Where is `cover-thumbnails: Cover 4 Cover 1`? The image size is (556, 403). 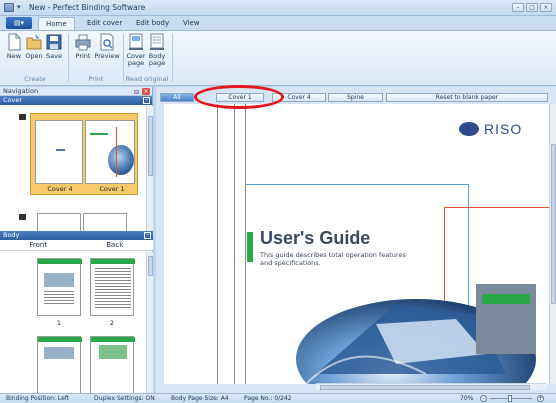
cover-thumbnails: Cover 4 Cover 1 is located at coordinates (76, 168).